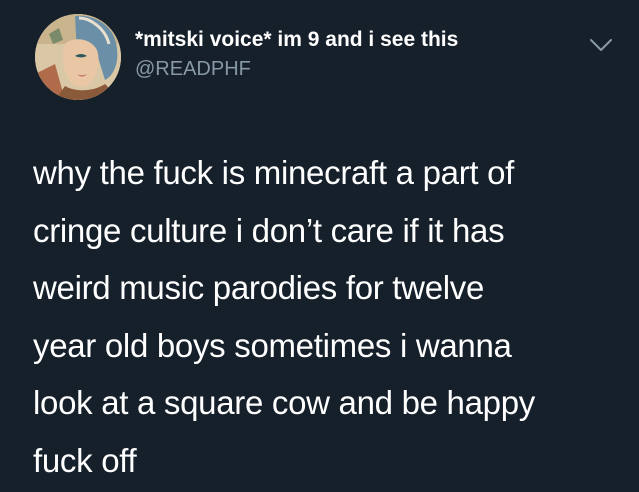 This screenshot has height=492, width=639. I want to click on tweet-text-line: weird music parodies for twelve, so click(259, 287).